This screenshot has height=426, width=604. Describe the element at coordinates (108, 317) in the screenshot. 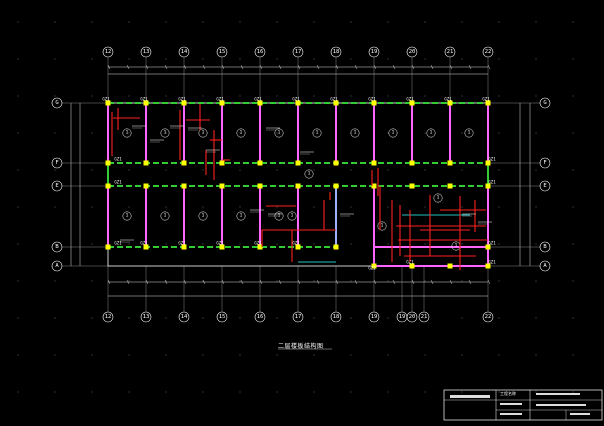

I see `axis-label-bottom: 12` at that location.